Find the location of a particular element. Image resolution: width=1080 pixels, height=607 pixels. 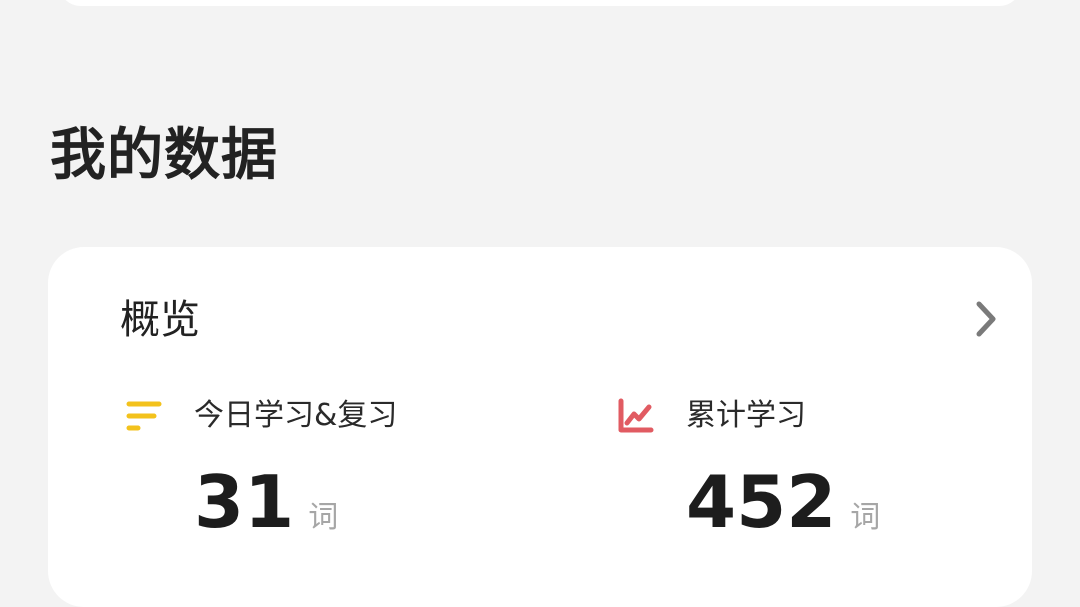

stat-number: 31 is located at coordinates (244, 502).